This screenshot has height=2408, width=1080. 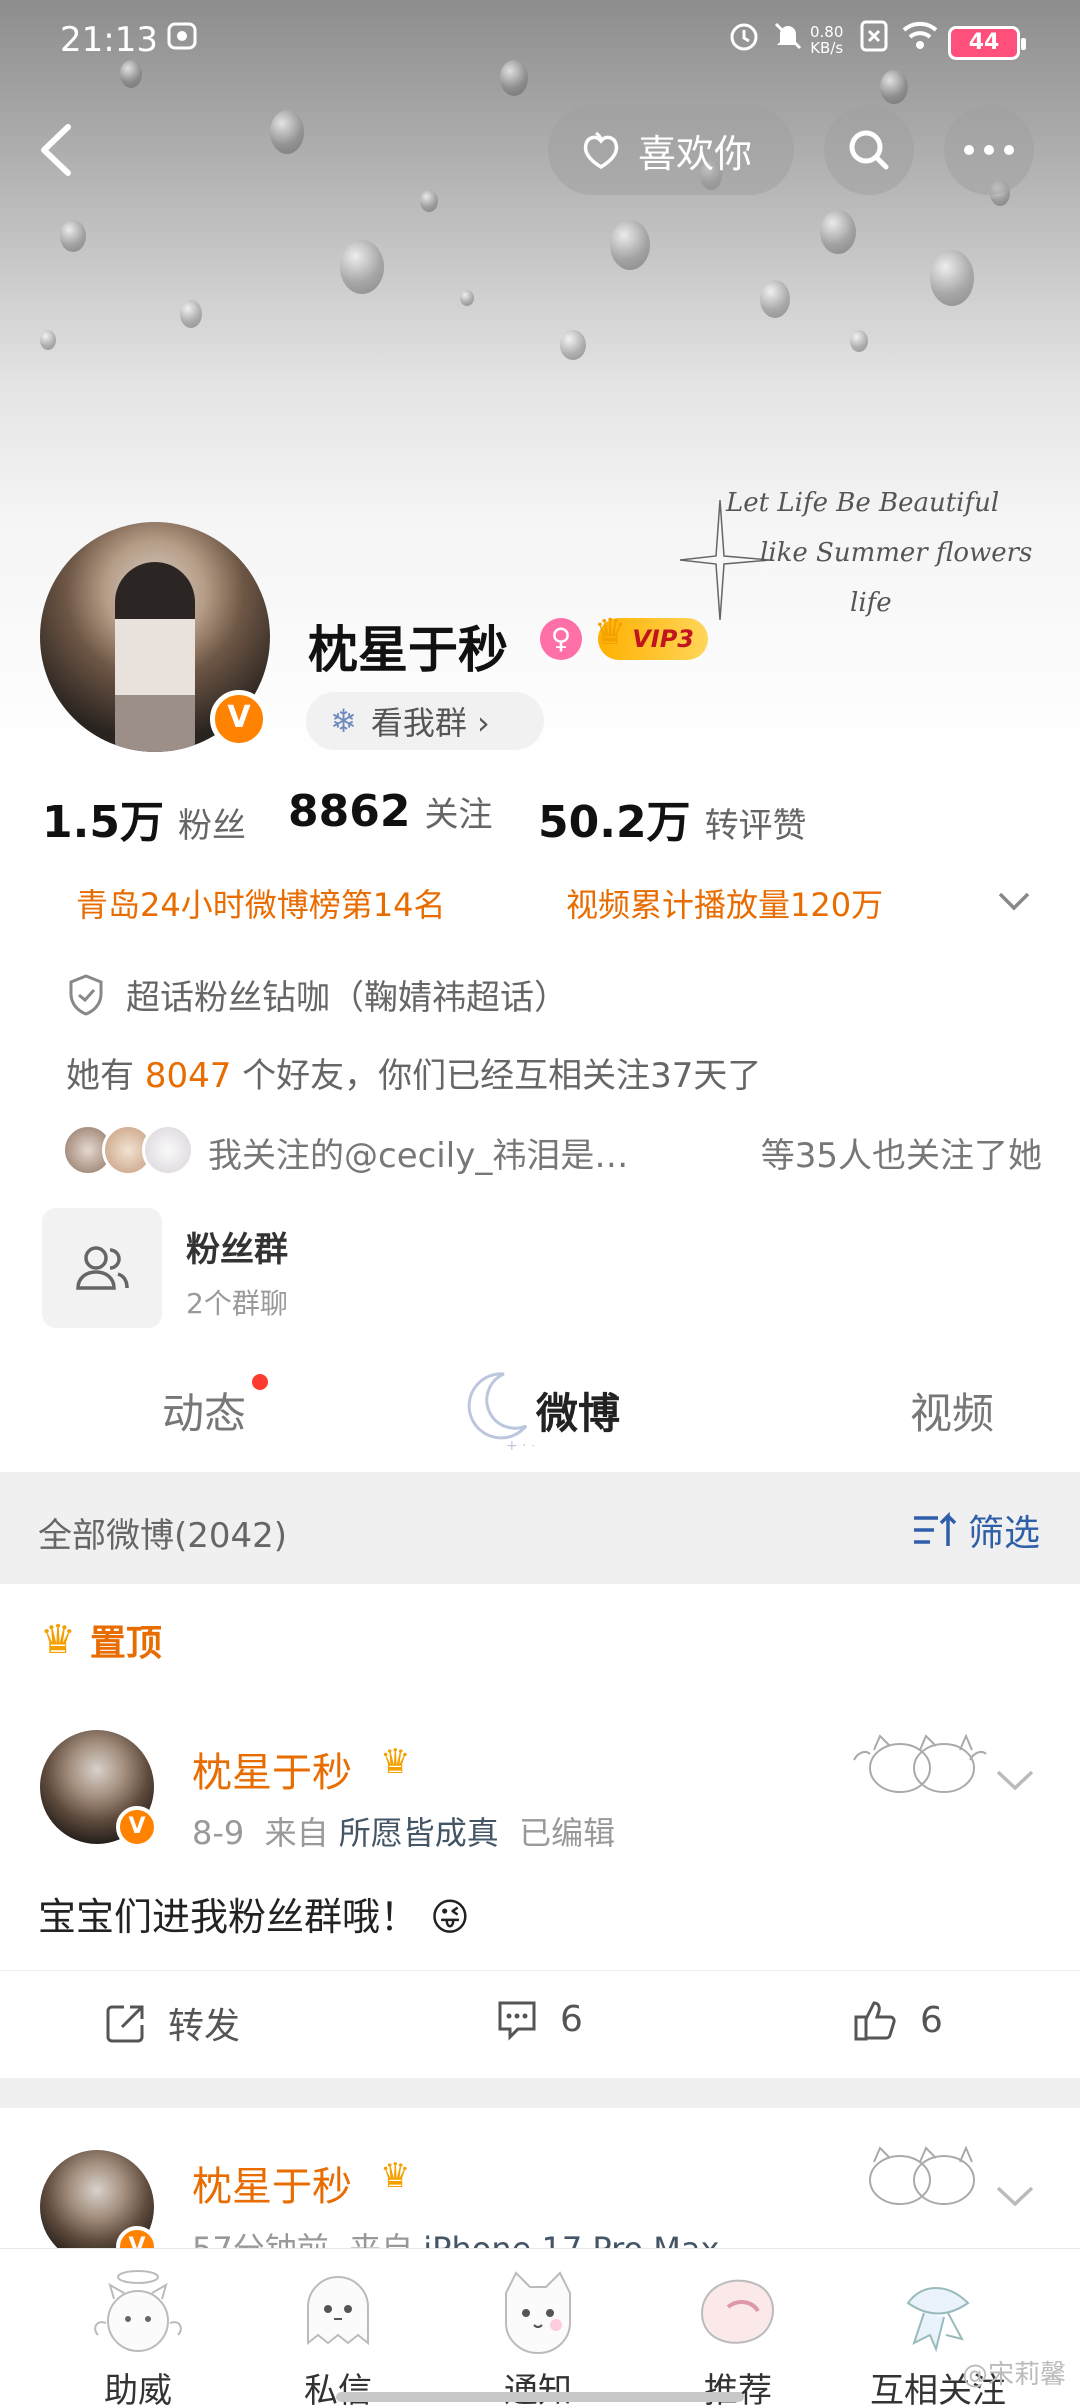 I want to click on back-button, so click(x=60, y=150).